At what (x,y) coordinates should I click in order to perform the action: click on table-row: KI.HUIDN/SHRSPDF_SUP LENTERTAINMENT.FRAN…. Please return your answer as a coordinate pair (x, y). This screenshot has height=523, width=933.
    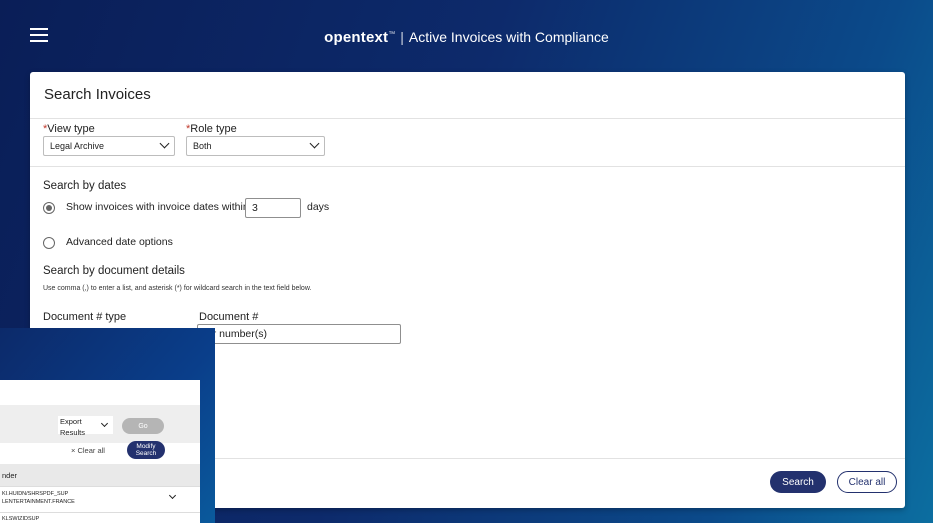
    Looking at the image, I should click on (100, 499).